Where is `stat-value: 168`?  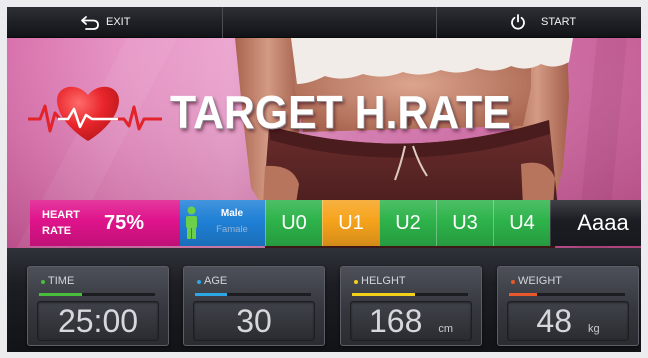
stat-value: 168 is located at coordinates (395, 321).